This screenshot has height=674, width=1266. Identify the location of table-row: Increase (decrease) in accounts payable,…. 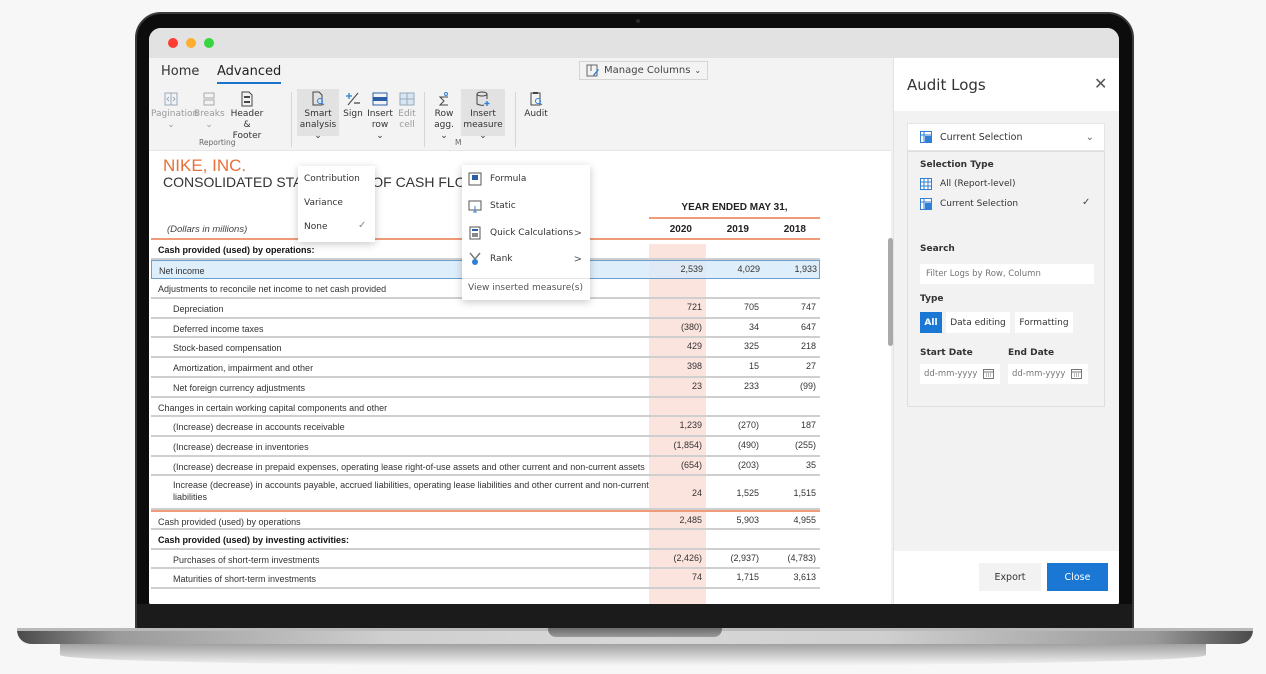
(485, 493).